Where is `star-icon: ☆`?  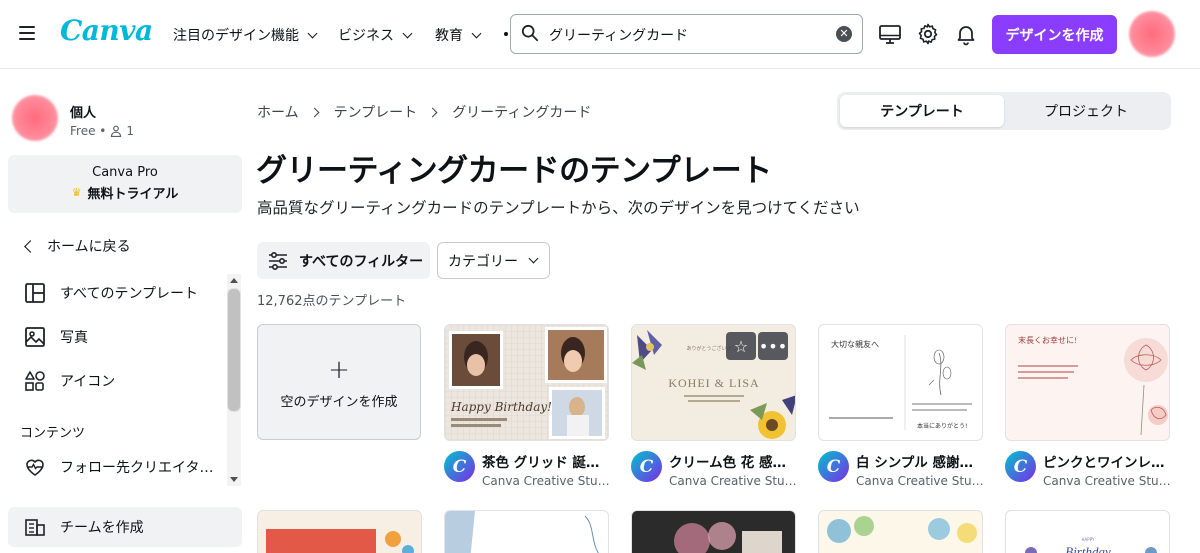 star-icon: ☆ is located at coordinates (741, 346).